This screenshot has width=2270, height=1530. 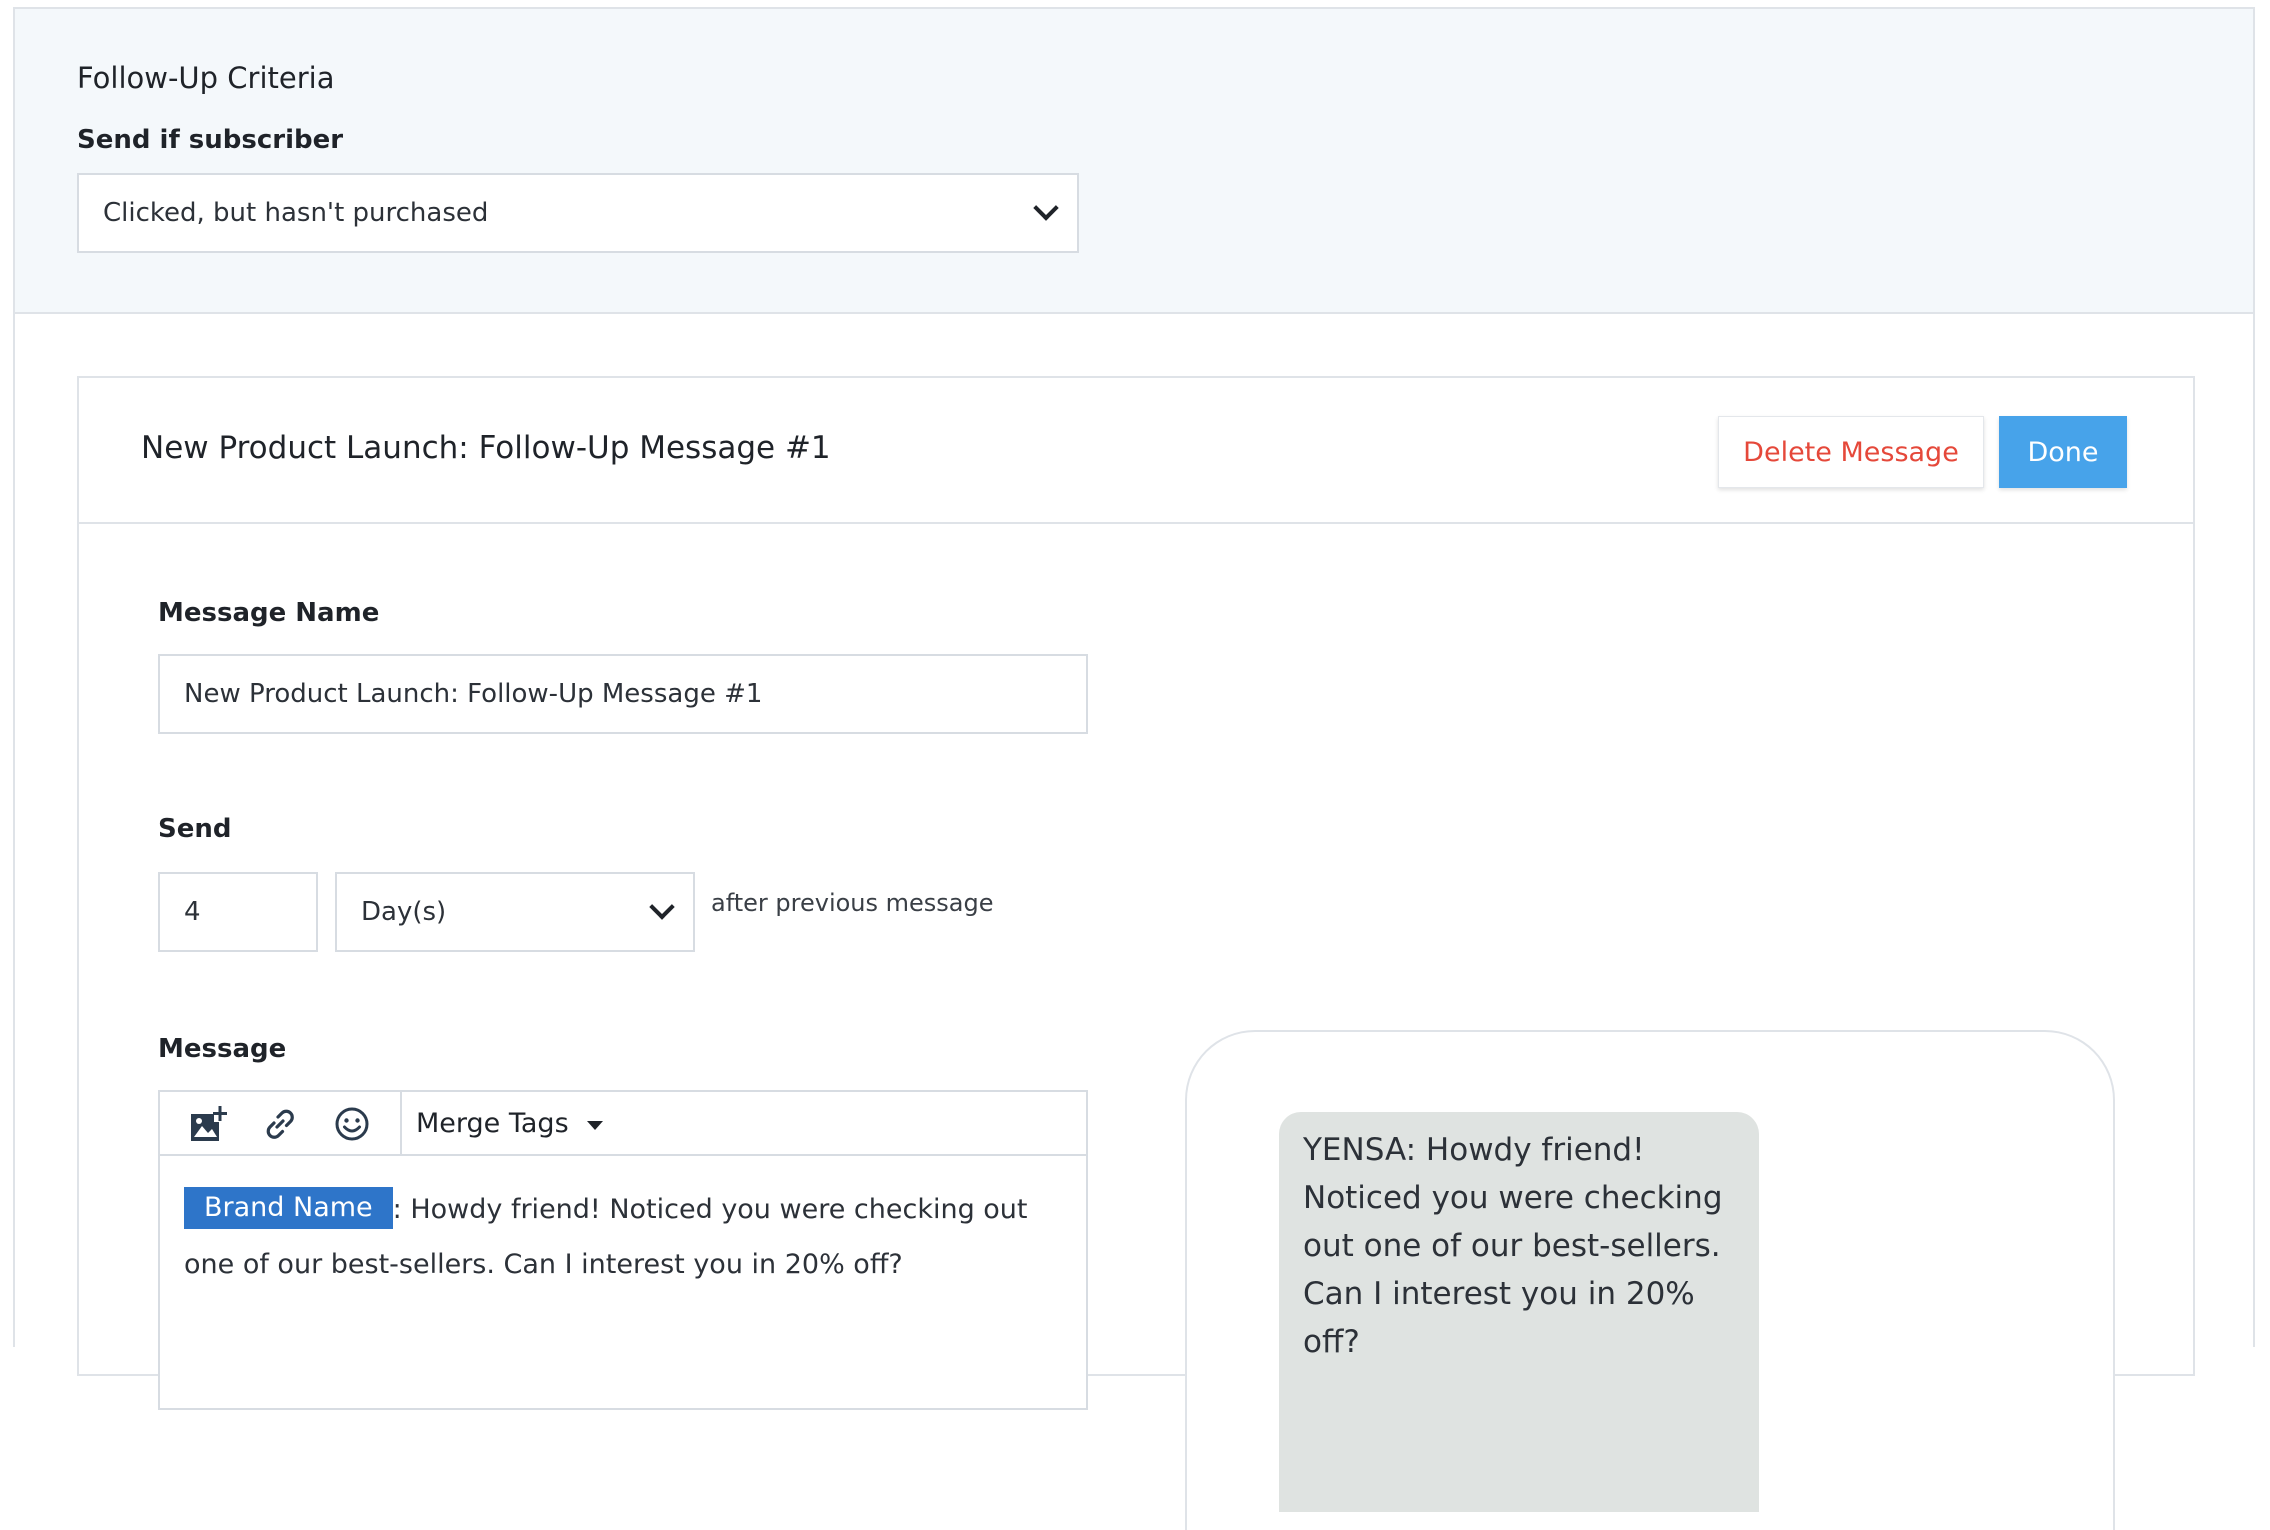 I want to click on message-card-title: New Product Launch: Follow-Up Message #1, so click(x=486, y=448).